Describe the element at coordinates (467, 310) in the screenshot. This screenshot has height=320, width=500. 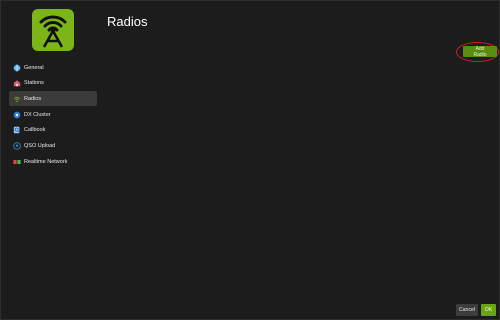
I see `cancel-button: Cancel` at that location.